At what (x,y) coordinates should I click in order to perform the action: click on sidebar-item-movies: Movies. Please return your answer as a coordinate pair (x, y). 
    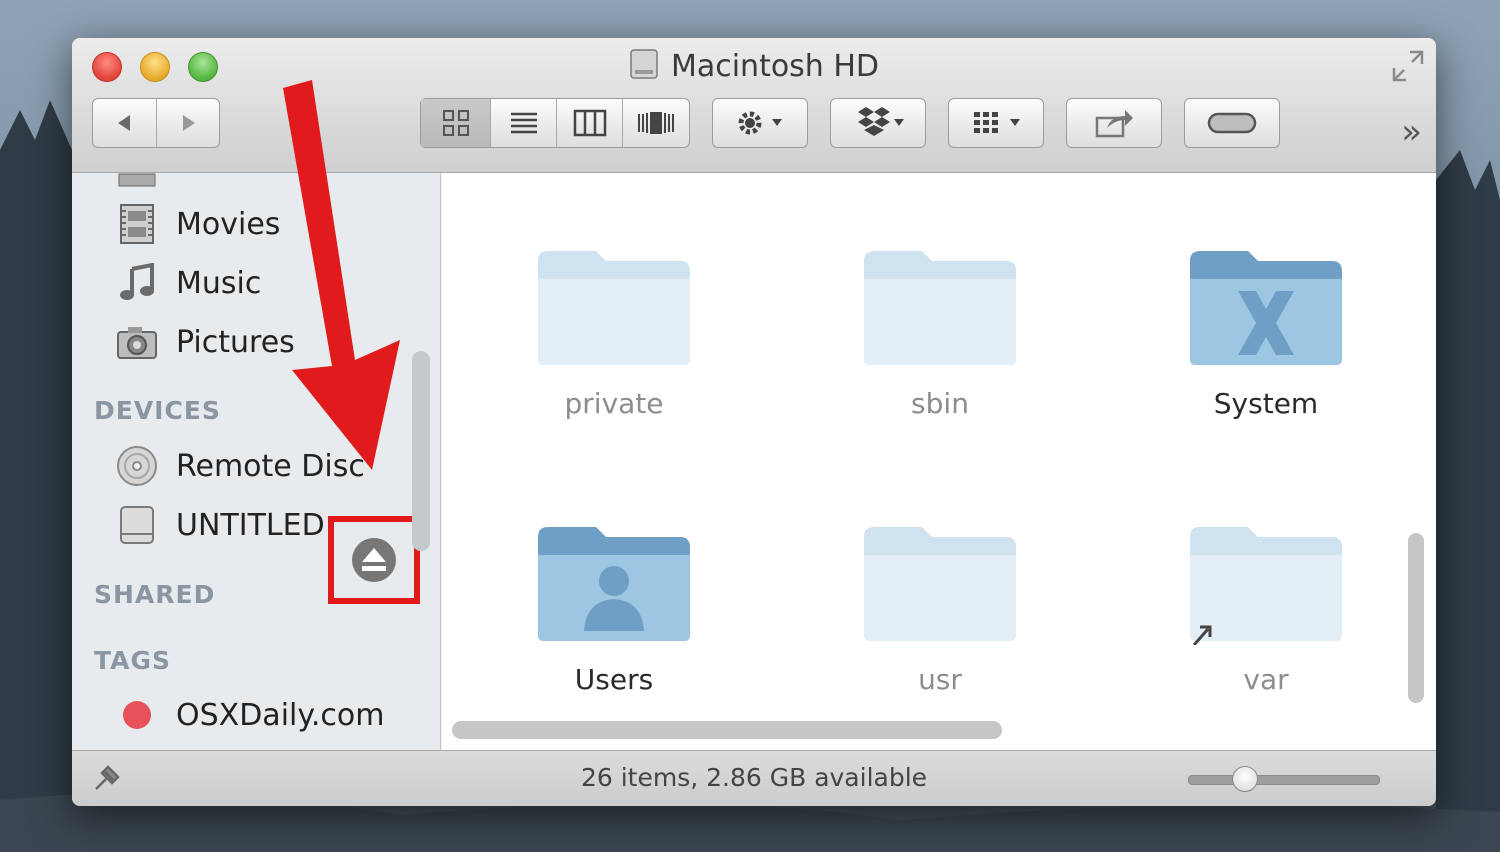
    Looking at the image, I should click on (198, 224).